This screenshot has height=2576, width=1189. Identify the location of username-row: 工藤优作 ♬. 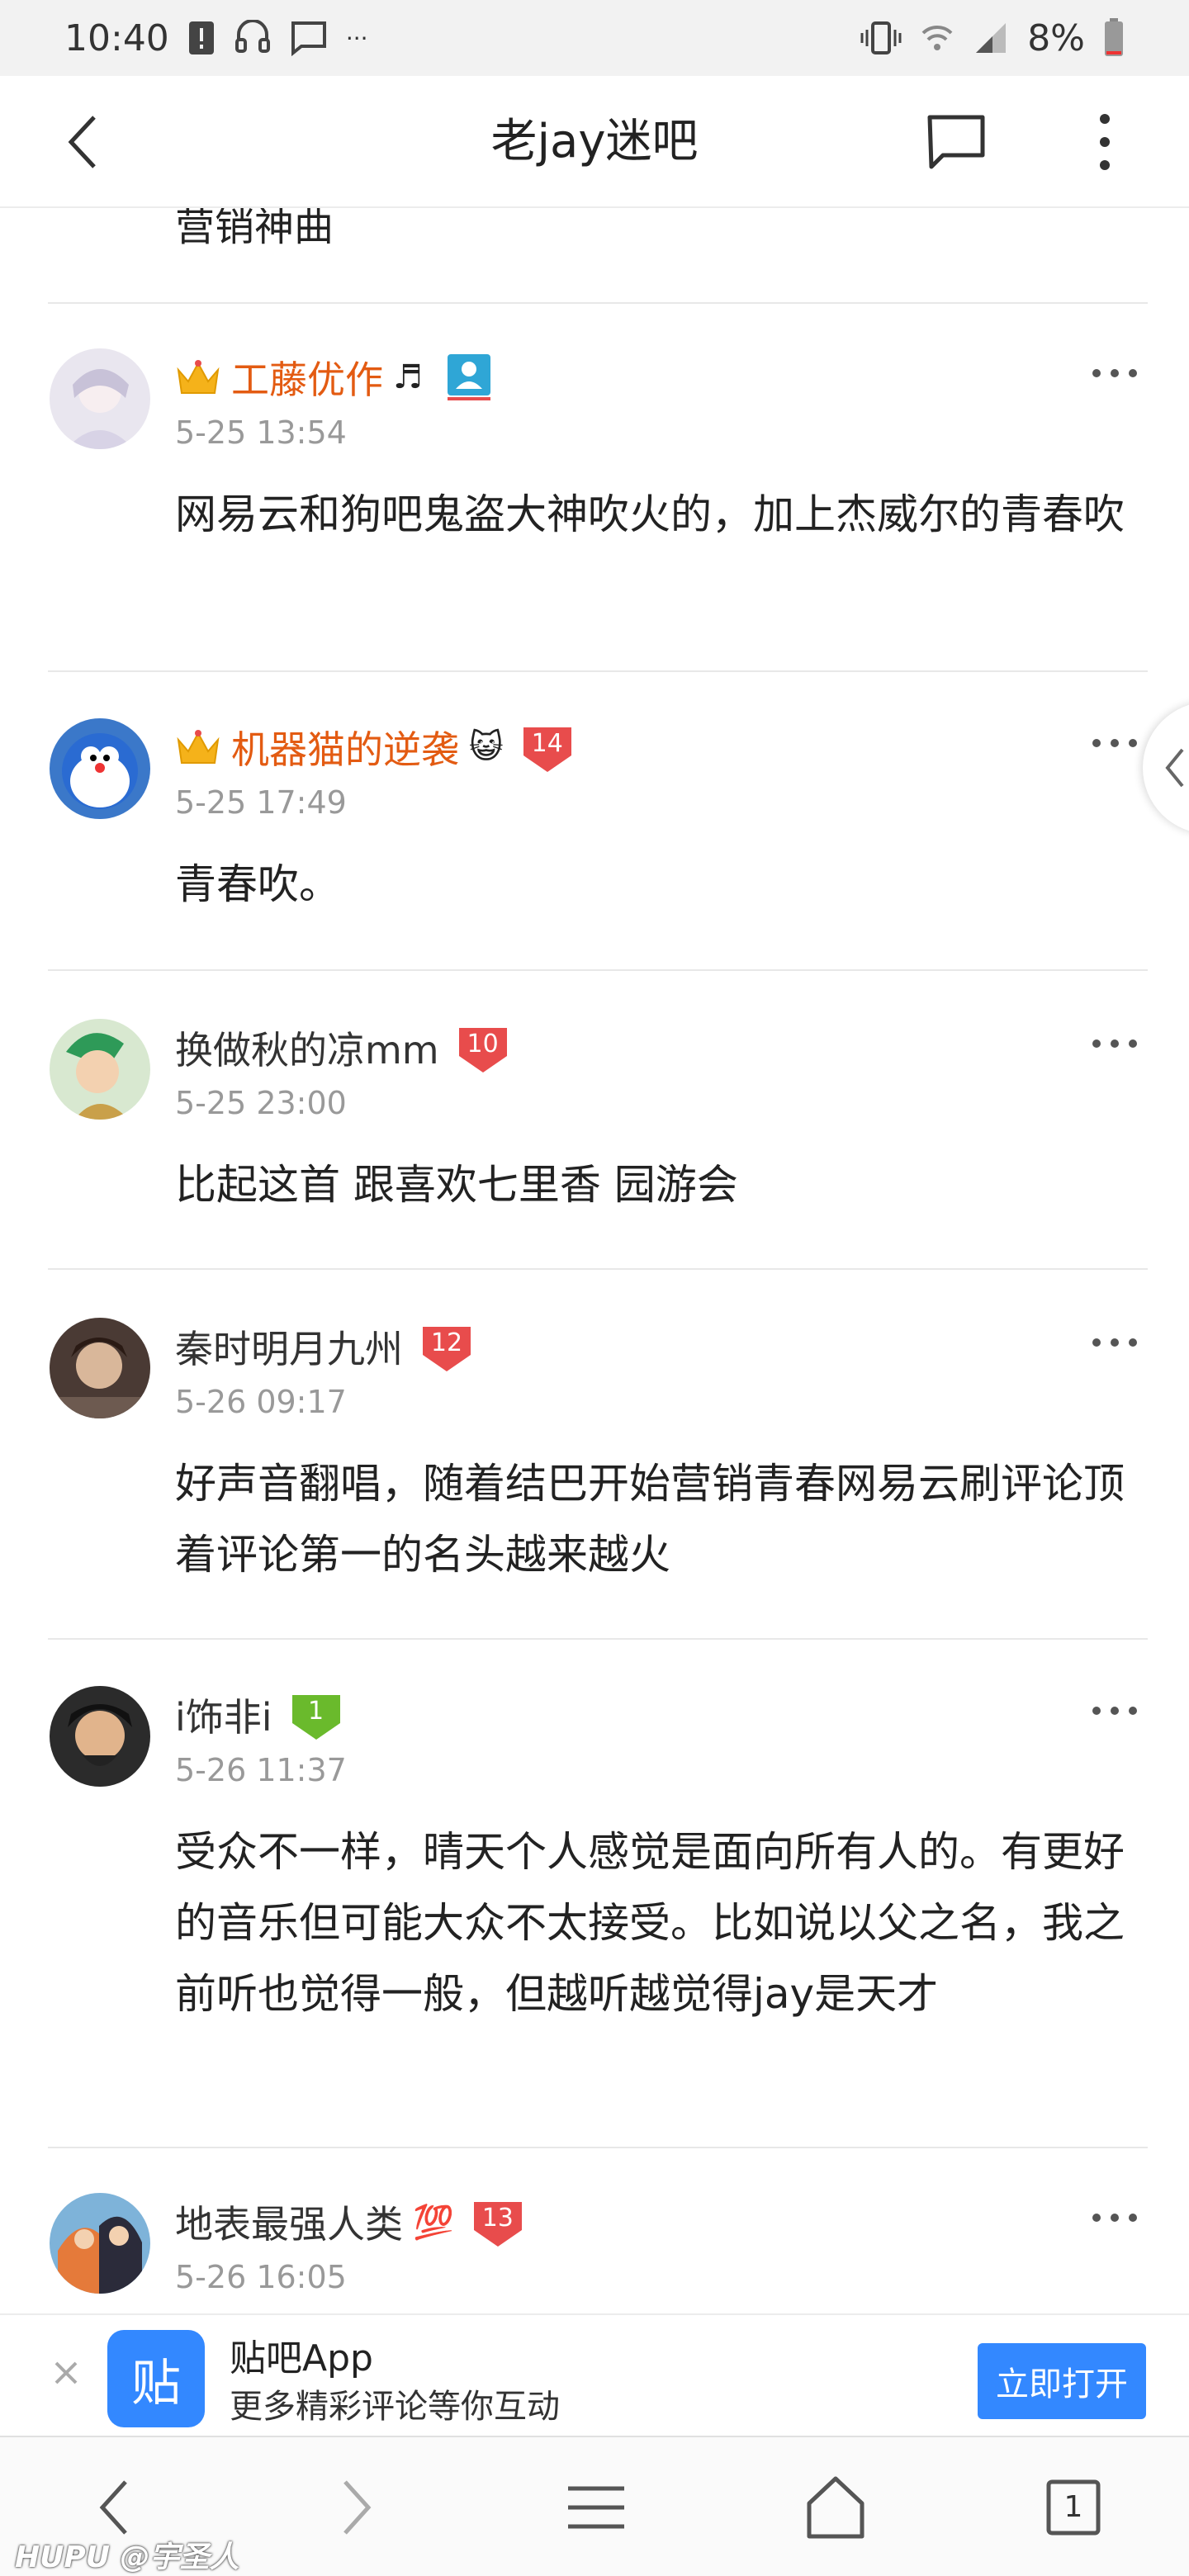
(333, 377).